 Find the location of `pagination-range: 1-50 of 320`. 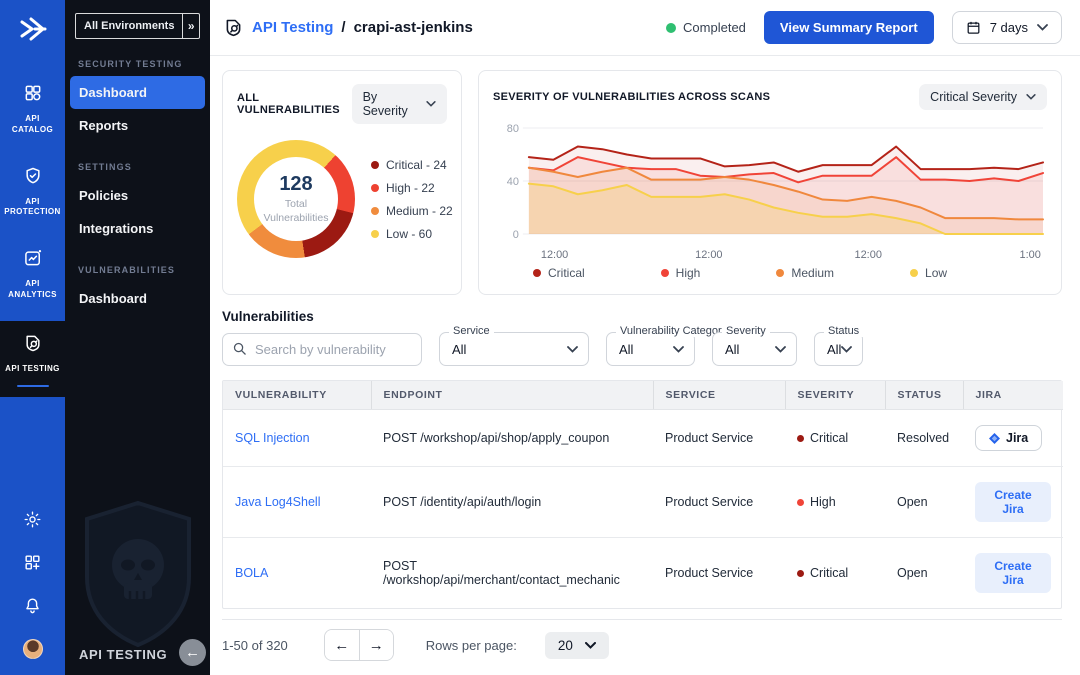

pagination-range: 1-50 of 320 is located at coordinates (255, 645).